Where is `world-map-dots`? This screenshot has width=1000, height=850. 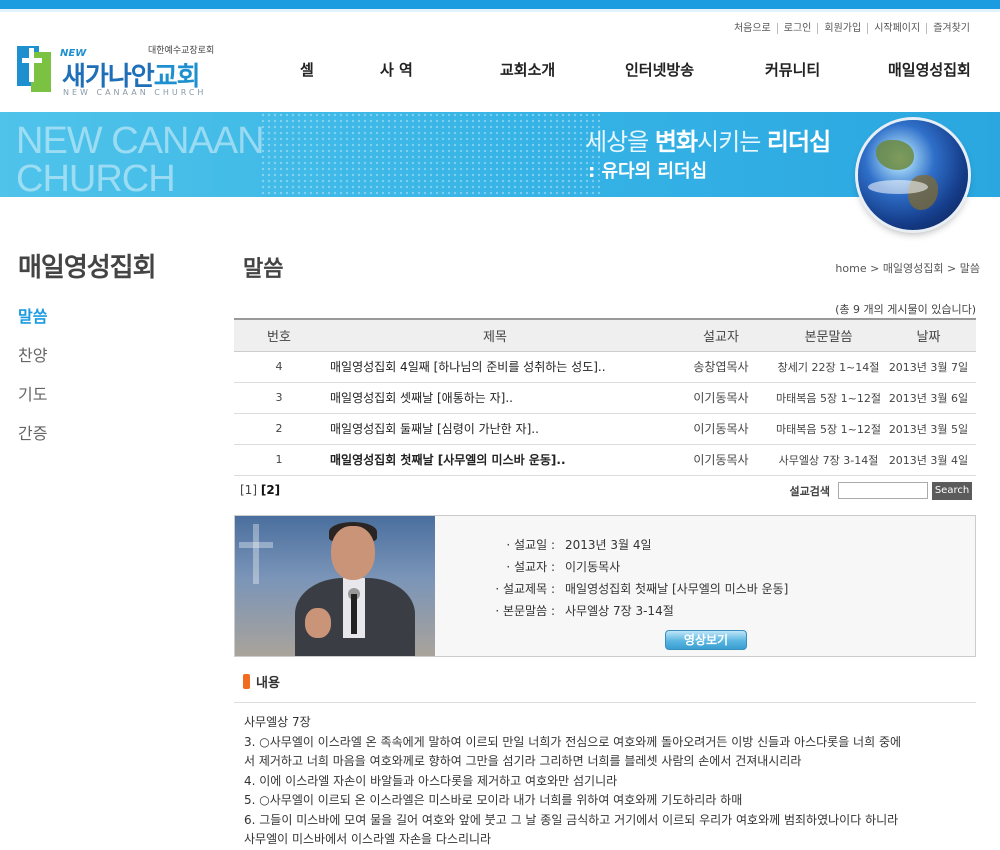
world-map-dots is located at coordinates (430, 154).